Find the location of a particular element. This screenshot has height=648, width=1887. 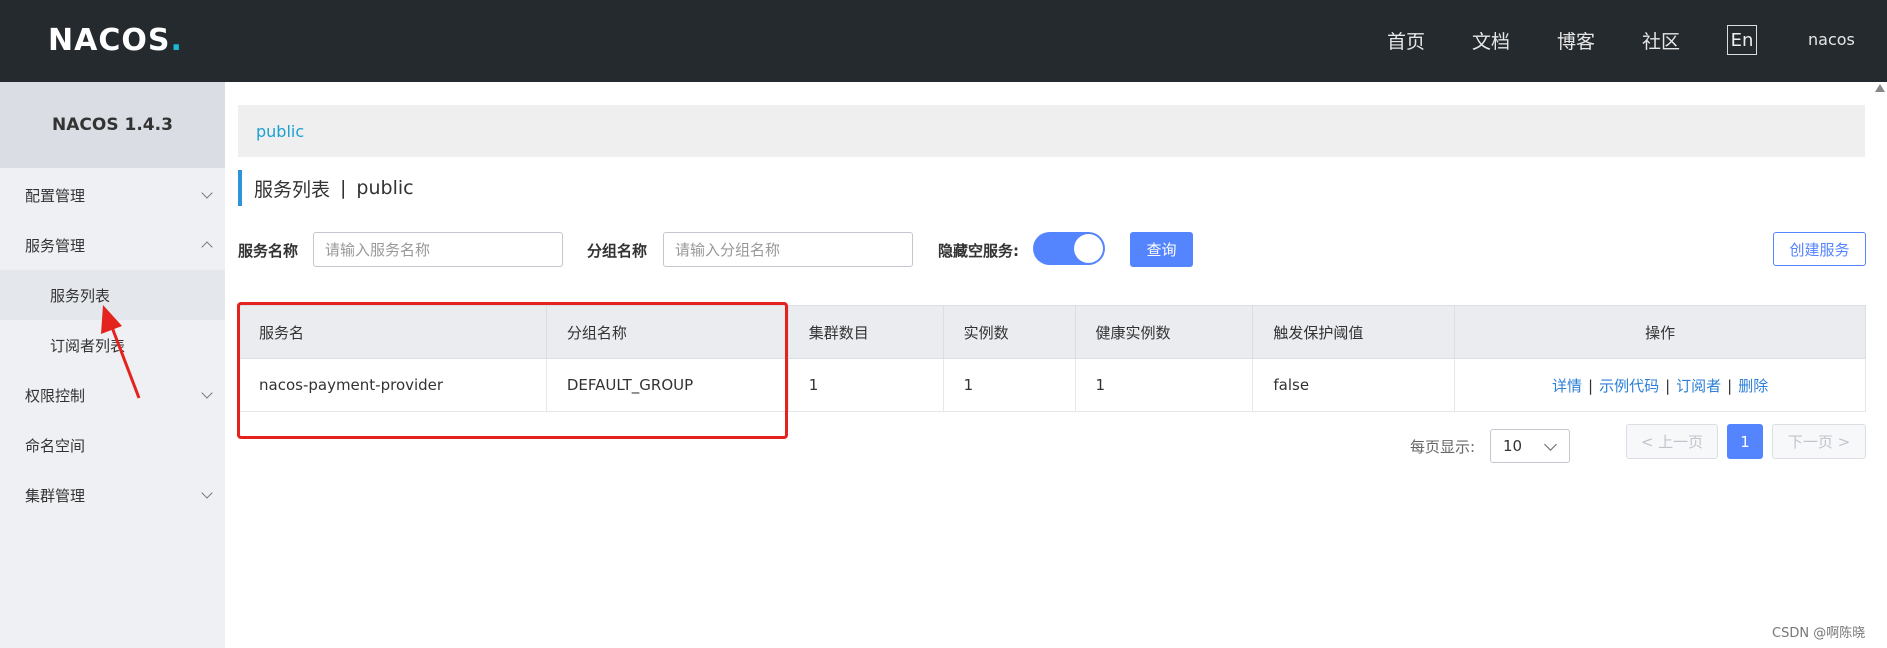

cell-threshold: false is located at coordinates (1354, 385).